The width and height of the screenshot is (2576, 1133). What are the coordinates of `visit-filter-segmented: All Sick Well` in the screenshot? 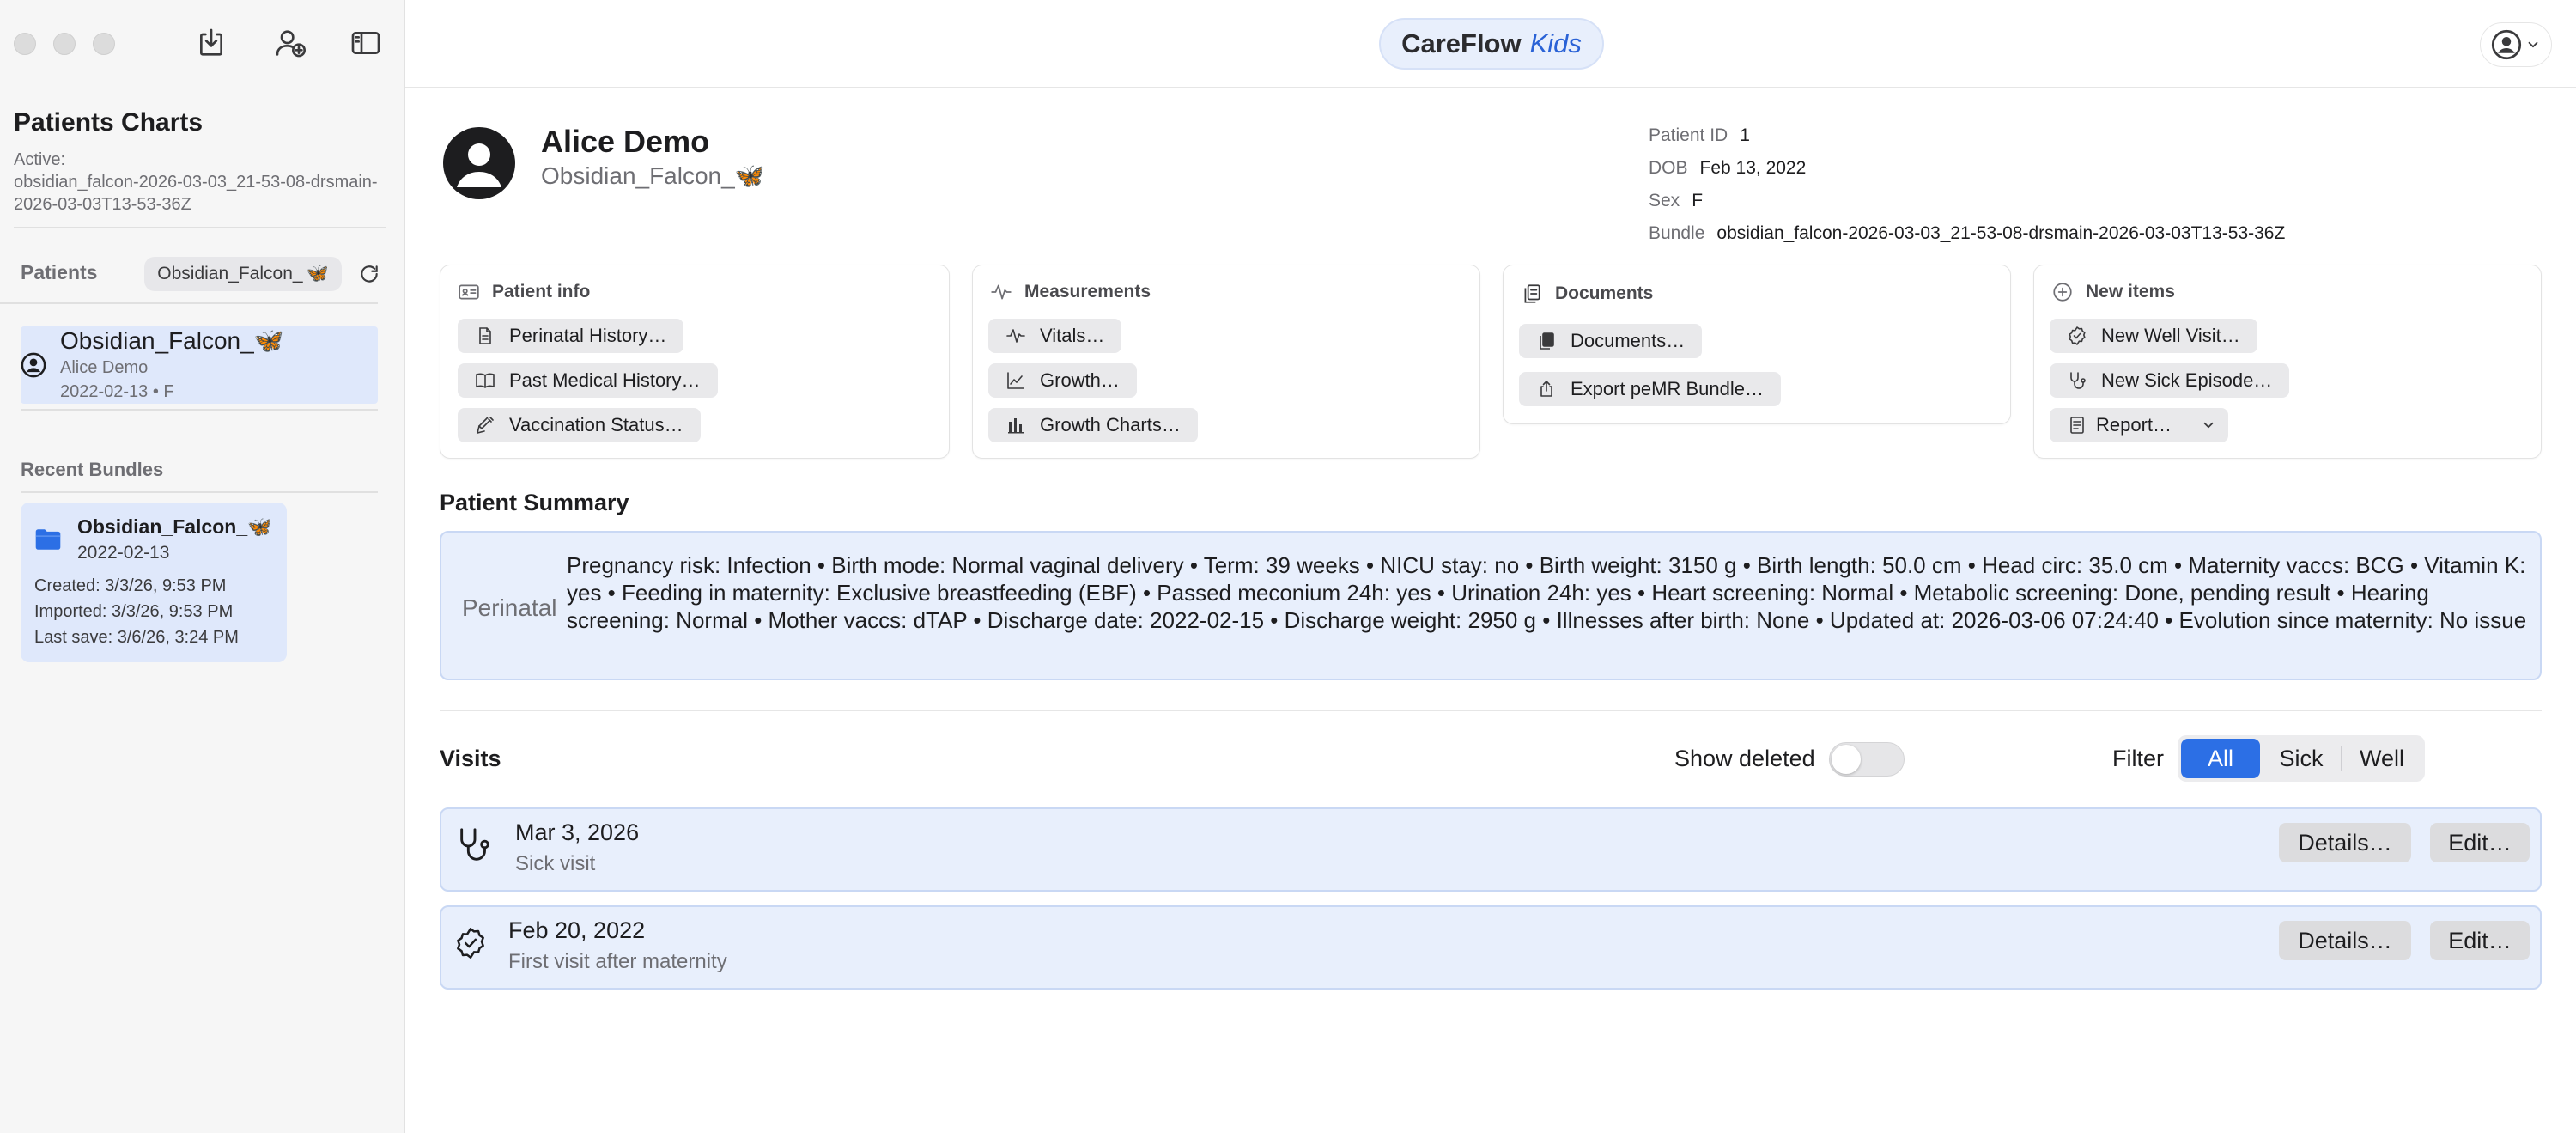 It's located at (2302, 758).